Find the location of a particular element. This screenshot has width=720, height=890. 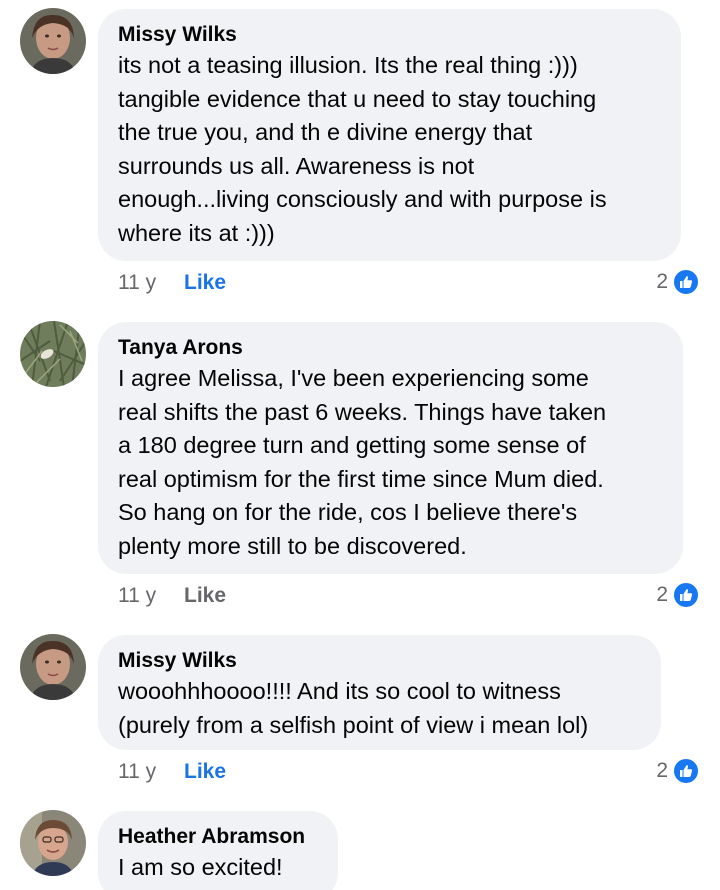

comment-bubble: Heather Abramson I am so excited! is located at coordinates (218, 850).